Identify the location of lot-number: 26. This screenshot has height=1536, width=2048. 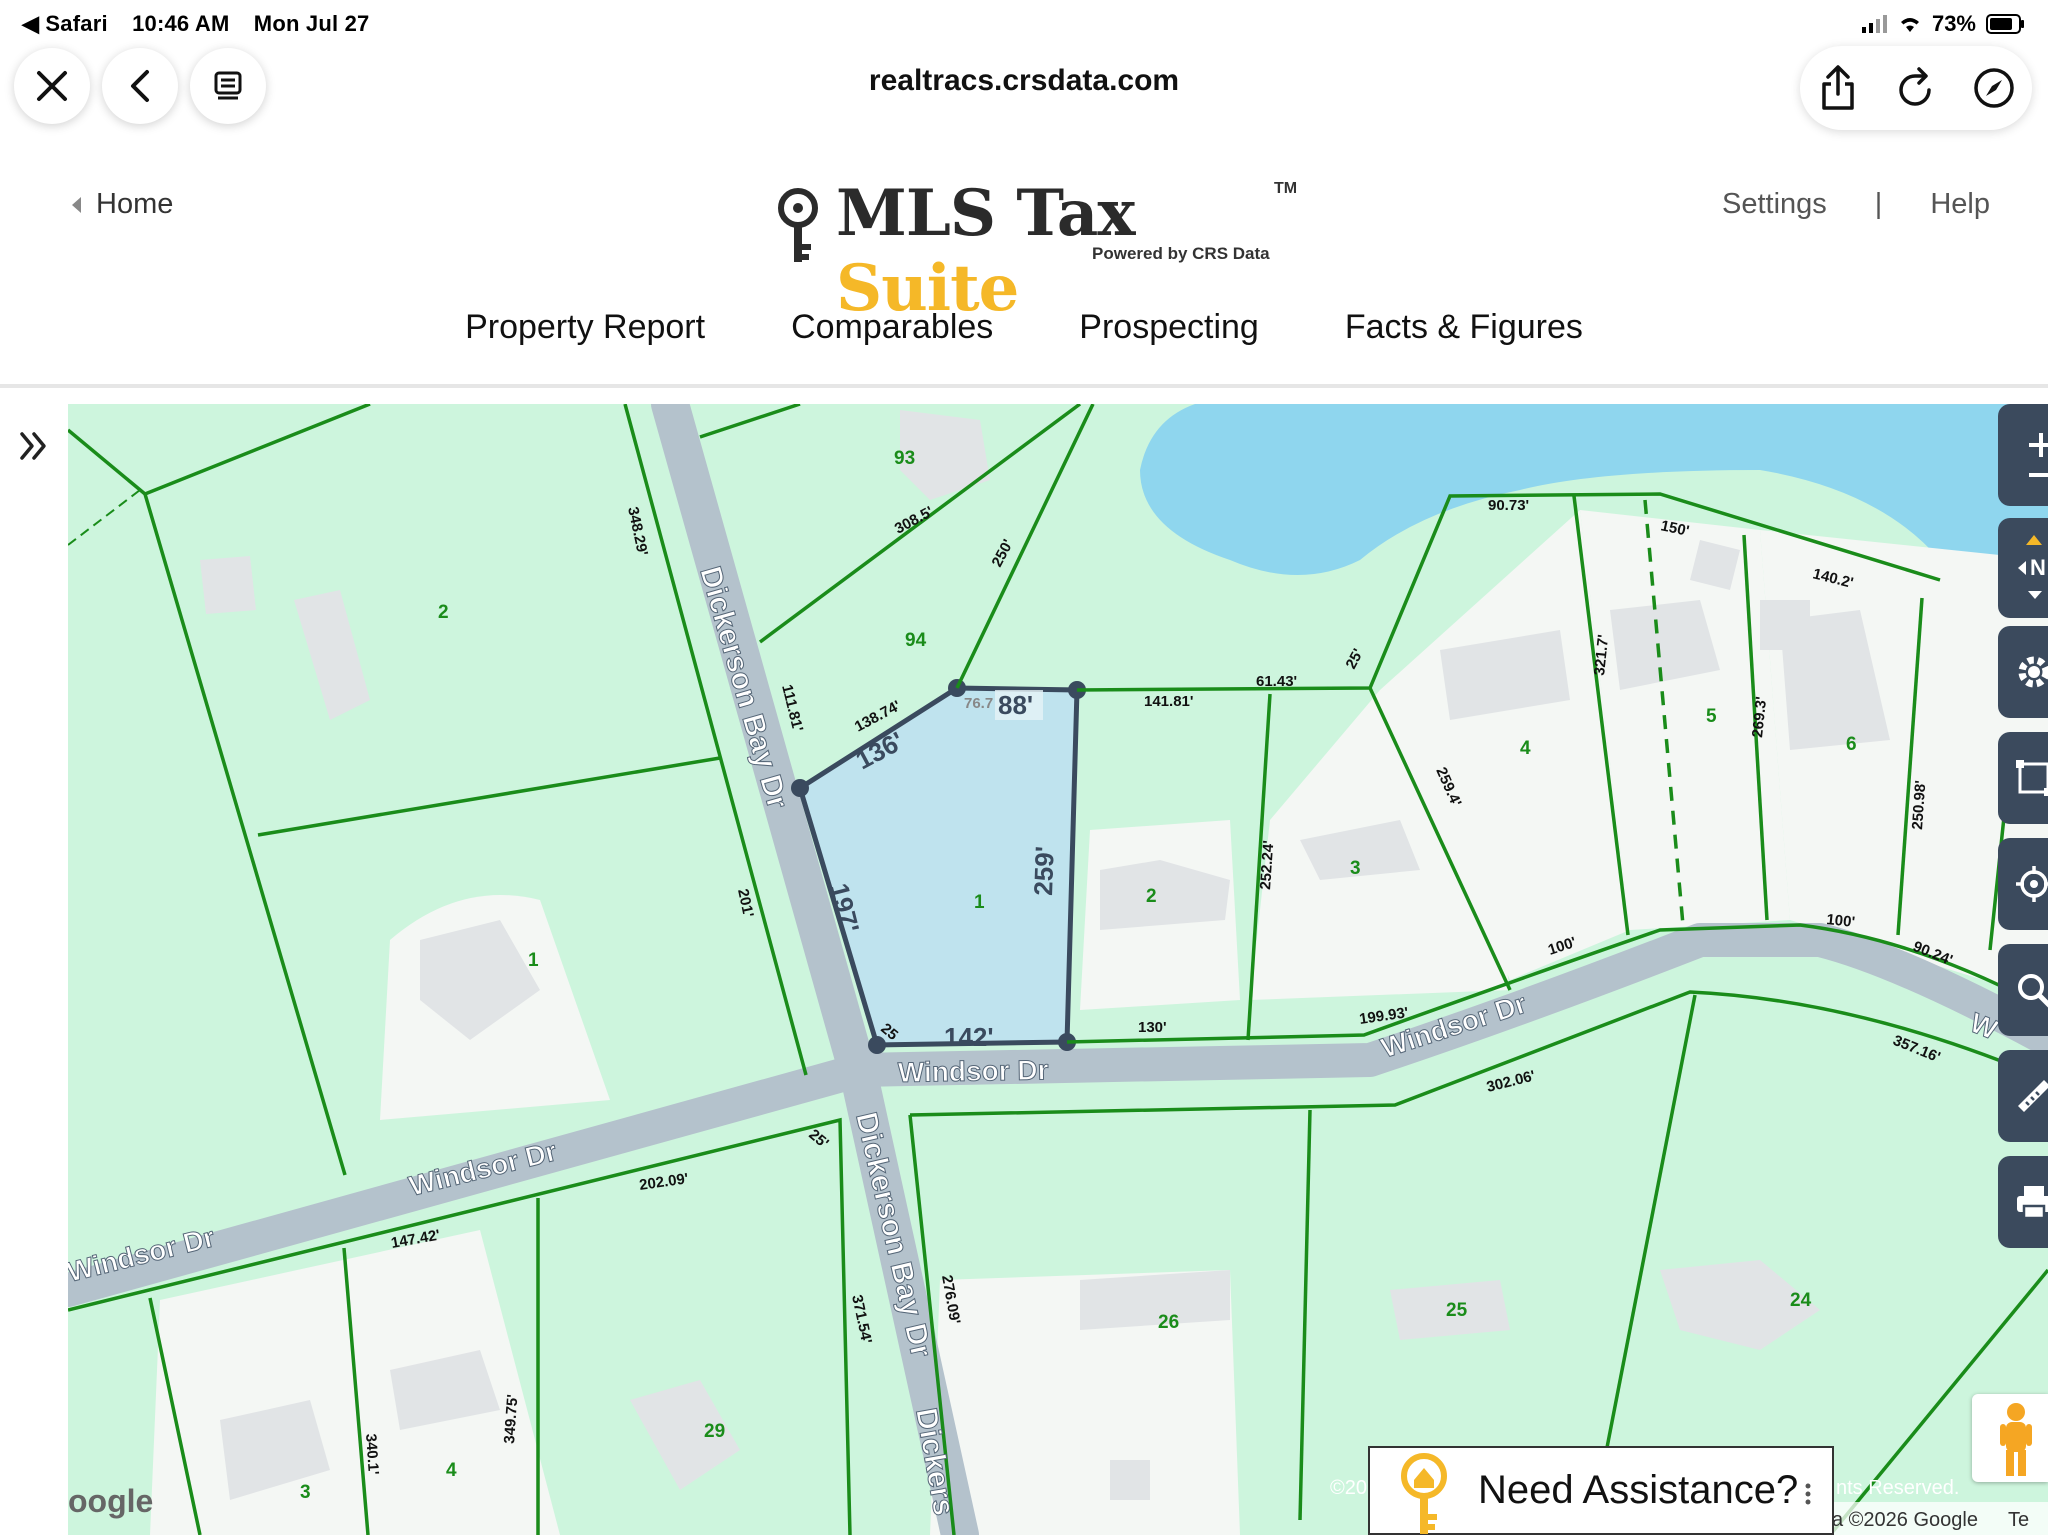
(1168, 1322).